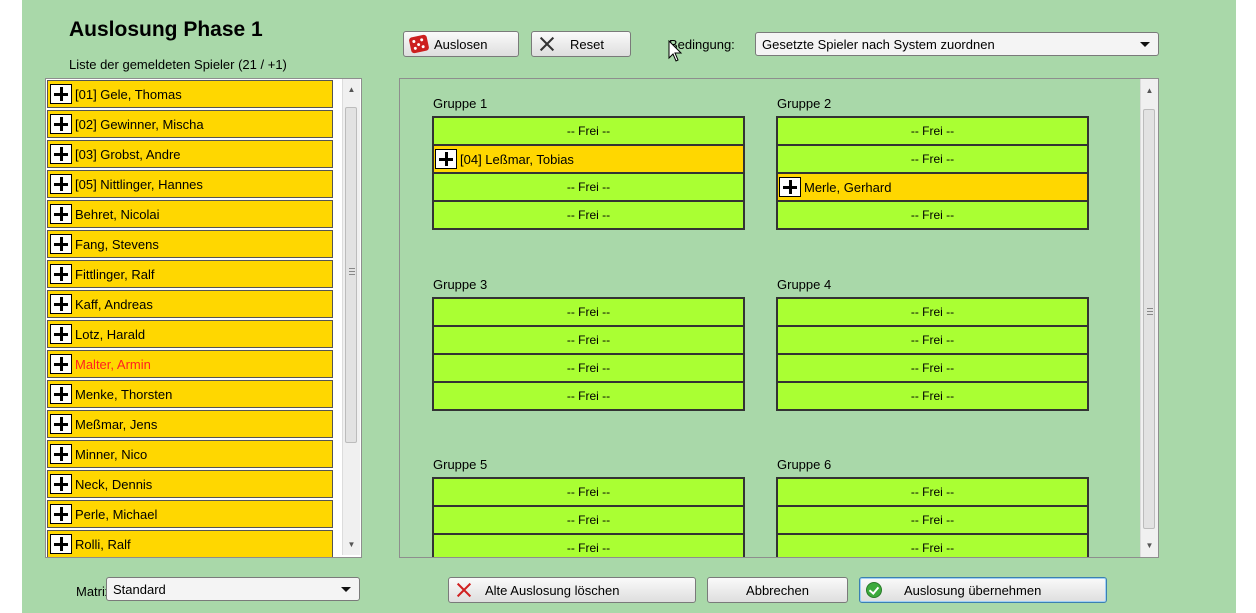 The image size is (1256, 613). What do you see at coordinates (777, 590) in the screenshot?
I see `cancel-button: Abbrechen` at bounding box center [777, 590].